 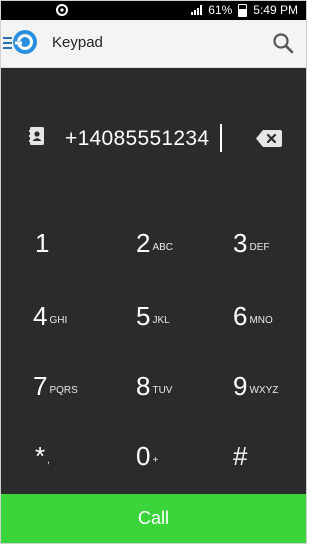 What do you see at coordinates (155, 460) in the screenshot?
I see `key-letters: +` at bounding box center [155, 460].